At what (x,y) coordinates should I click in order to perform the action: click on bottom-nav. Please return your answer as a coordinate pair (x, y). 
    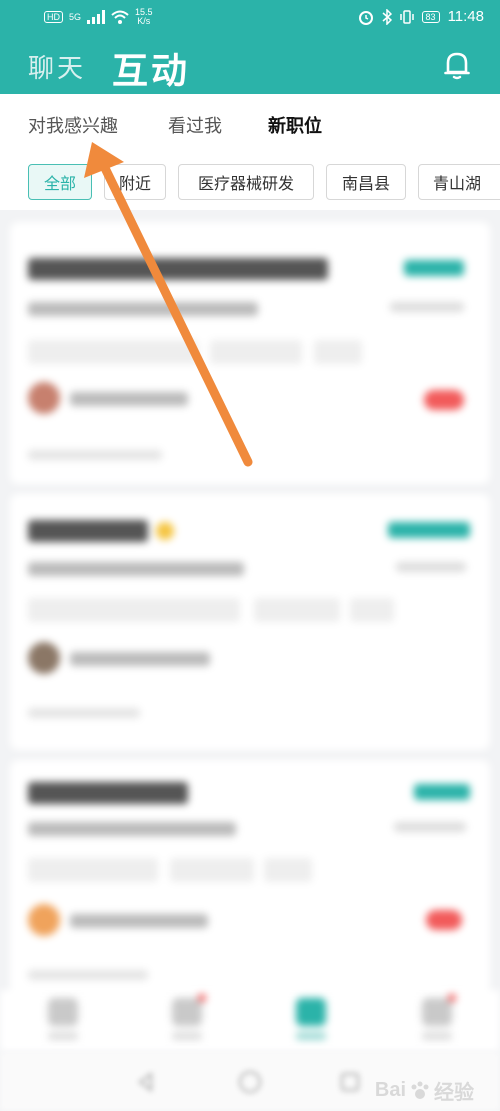
    Looking at the image, I should click on (250, 1021).